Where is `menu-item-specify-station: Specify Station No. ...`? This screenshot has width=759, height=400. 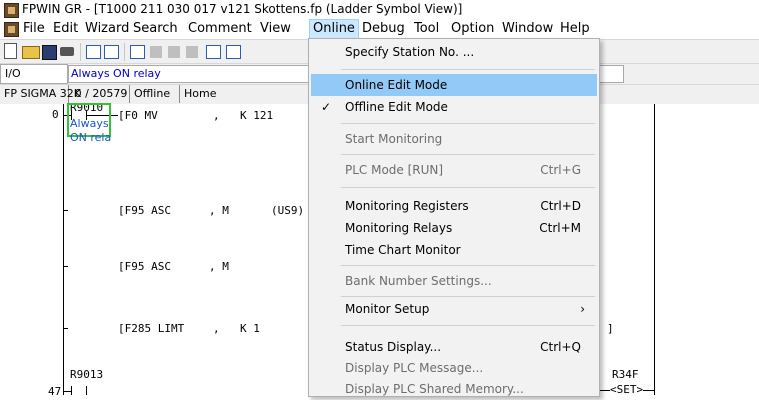 menu-item-specify-station: Specify Station No. ... is located at coordinates (454, 52).